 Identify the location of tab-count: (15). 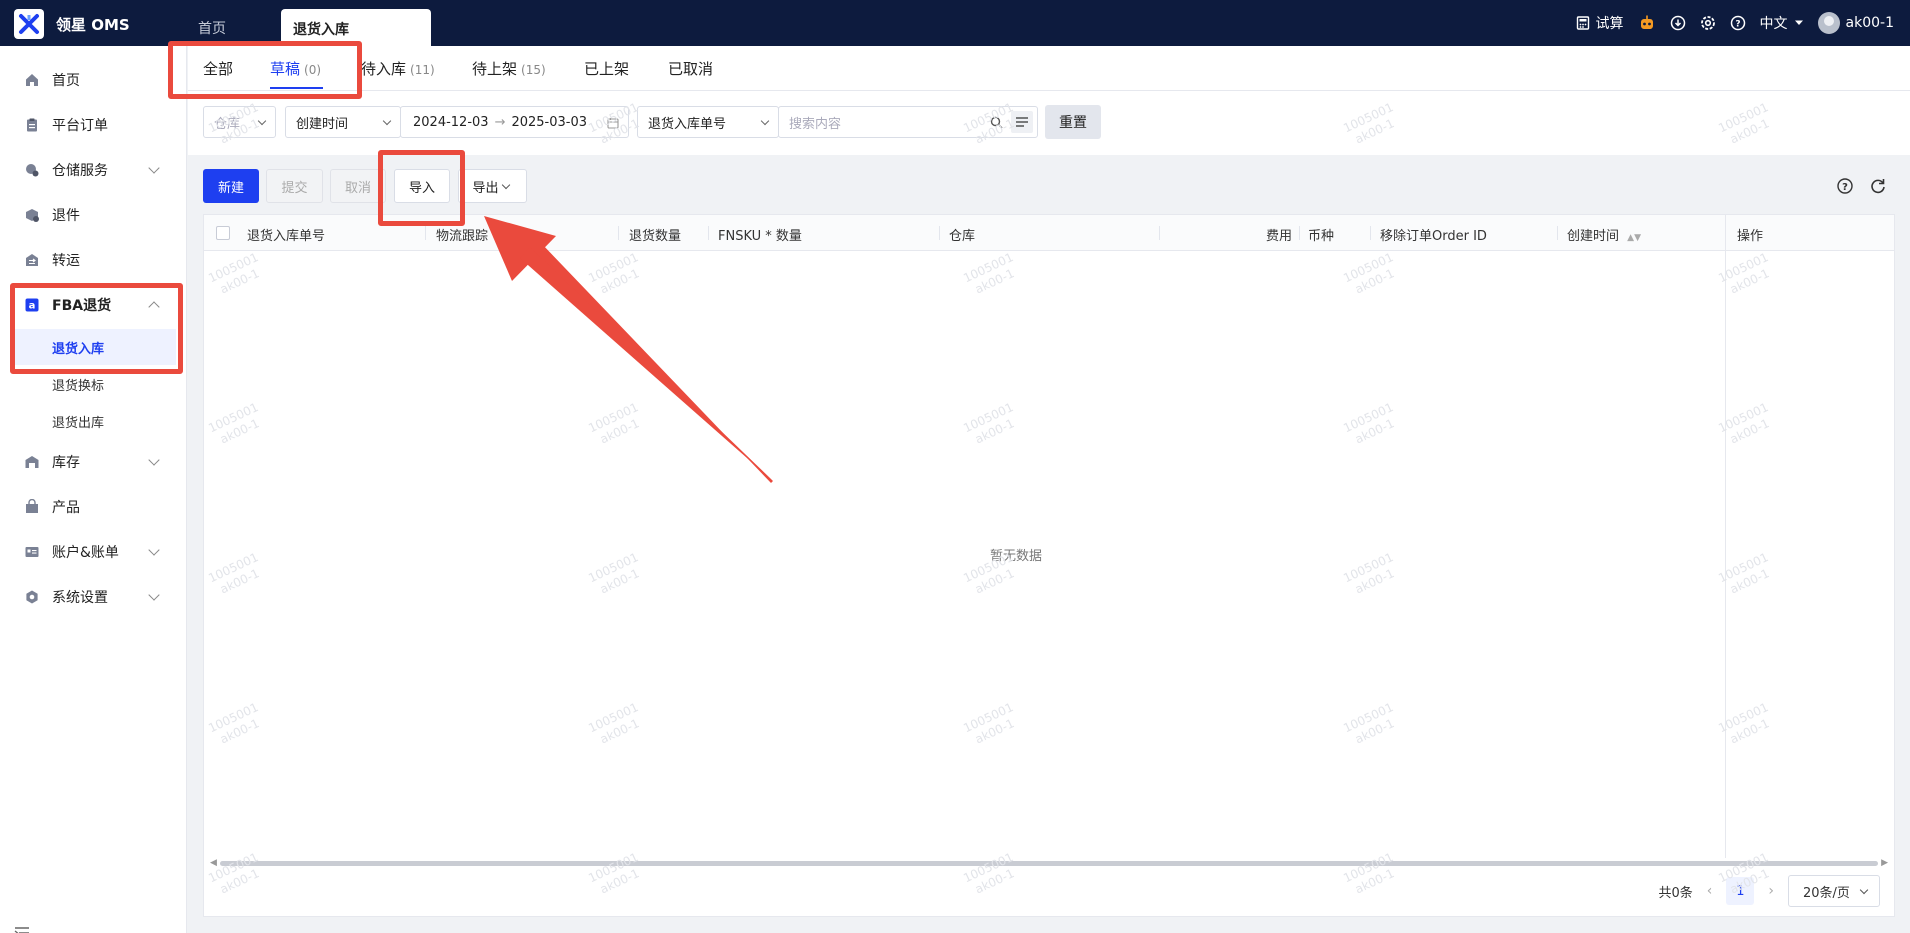
(533, 70).